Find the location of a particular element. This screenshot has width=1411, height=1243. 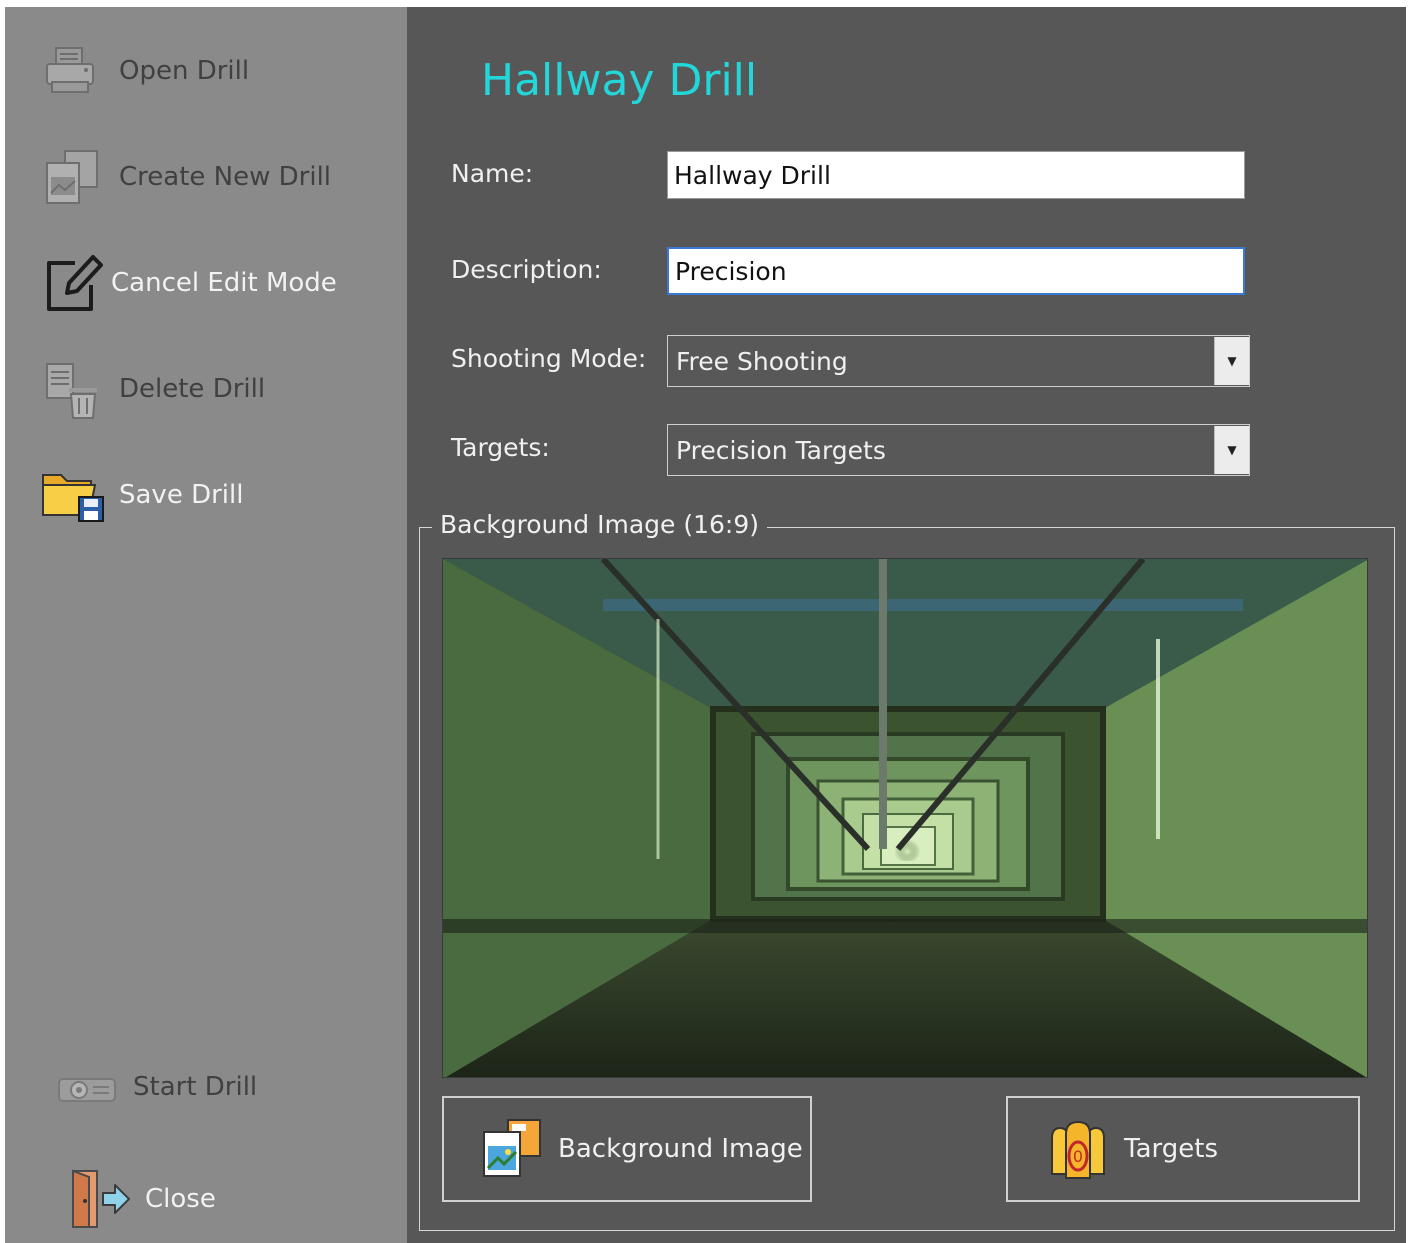

delete-drill-button: Delete Drill is located at coordinates (221, 389).